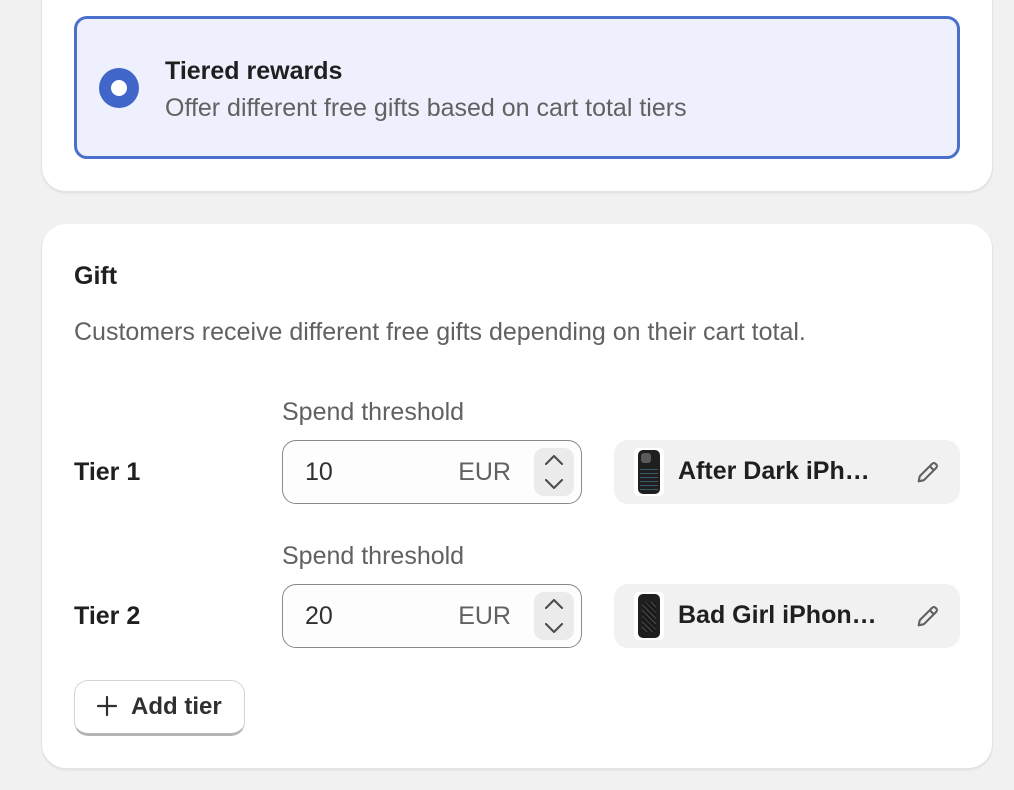 Image resolution: width=1014 pixels, height=790 pixels. I want to click on spend-threshold-input: 20 EUR, so click(432, 616).